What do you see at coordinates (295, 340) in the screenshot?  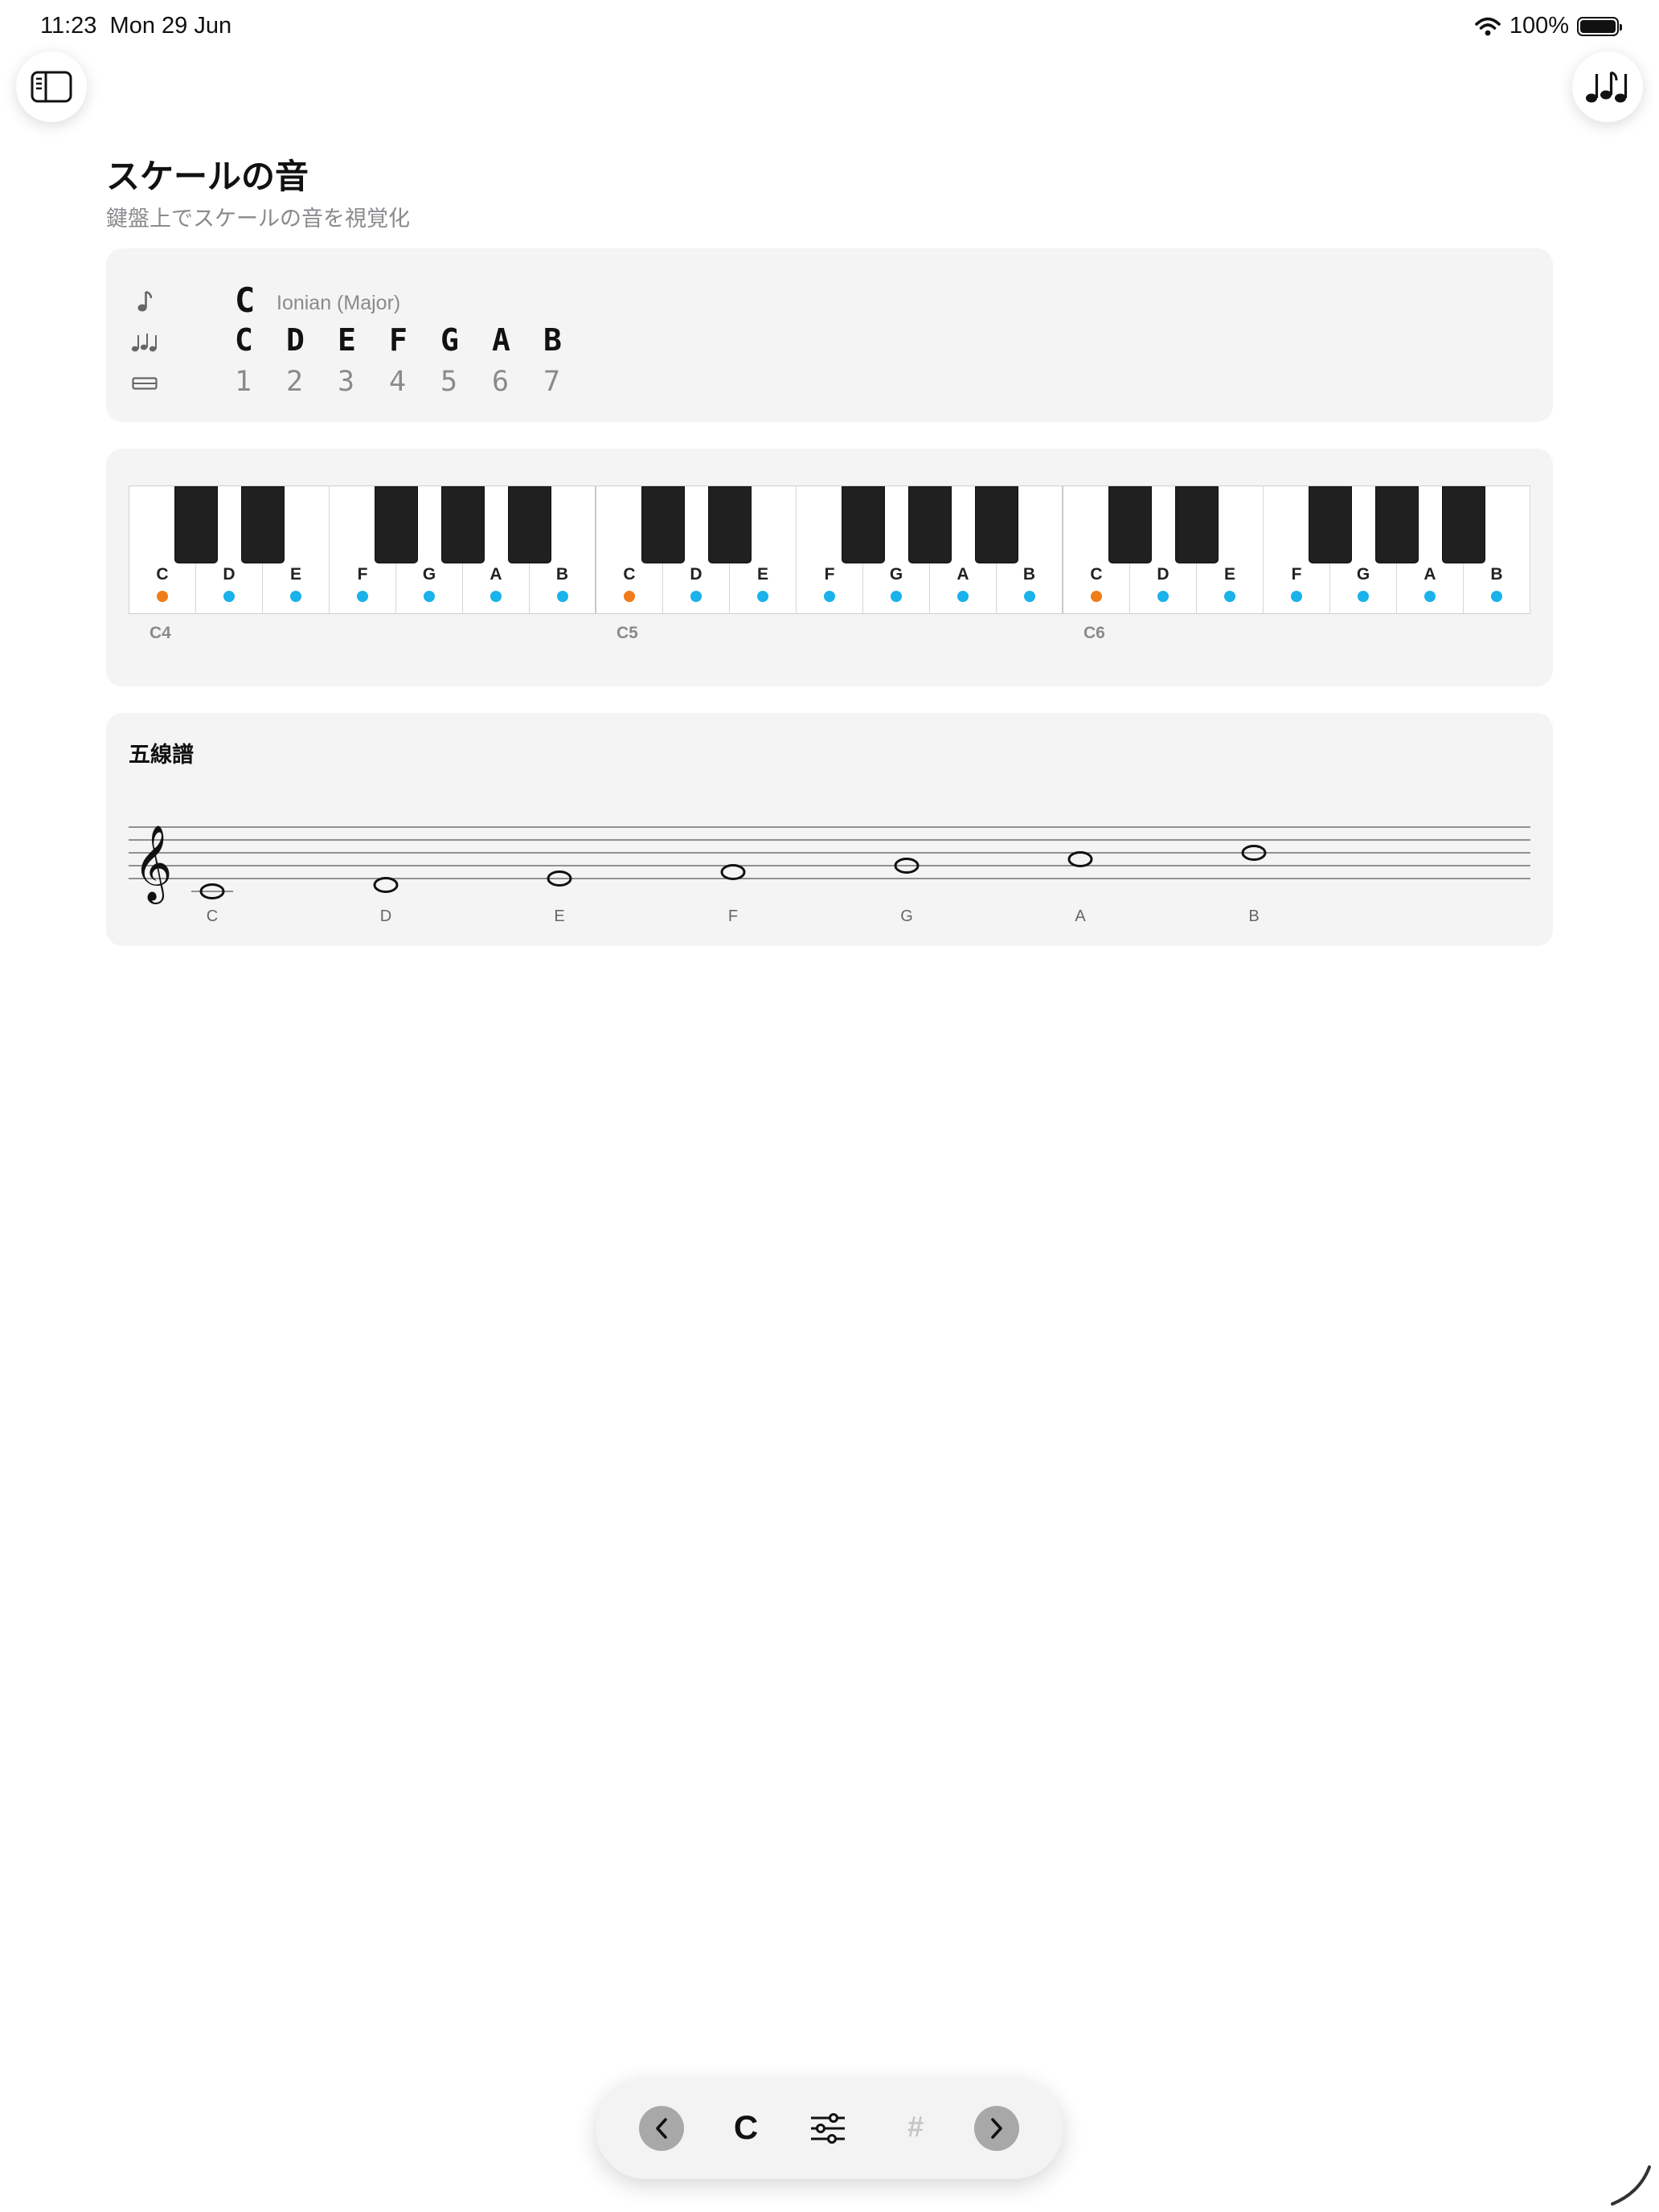 I see `scale-note: D` at bounding box center [295, 340].